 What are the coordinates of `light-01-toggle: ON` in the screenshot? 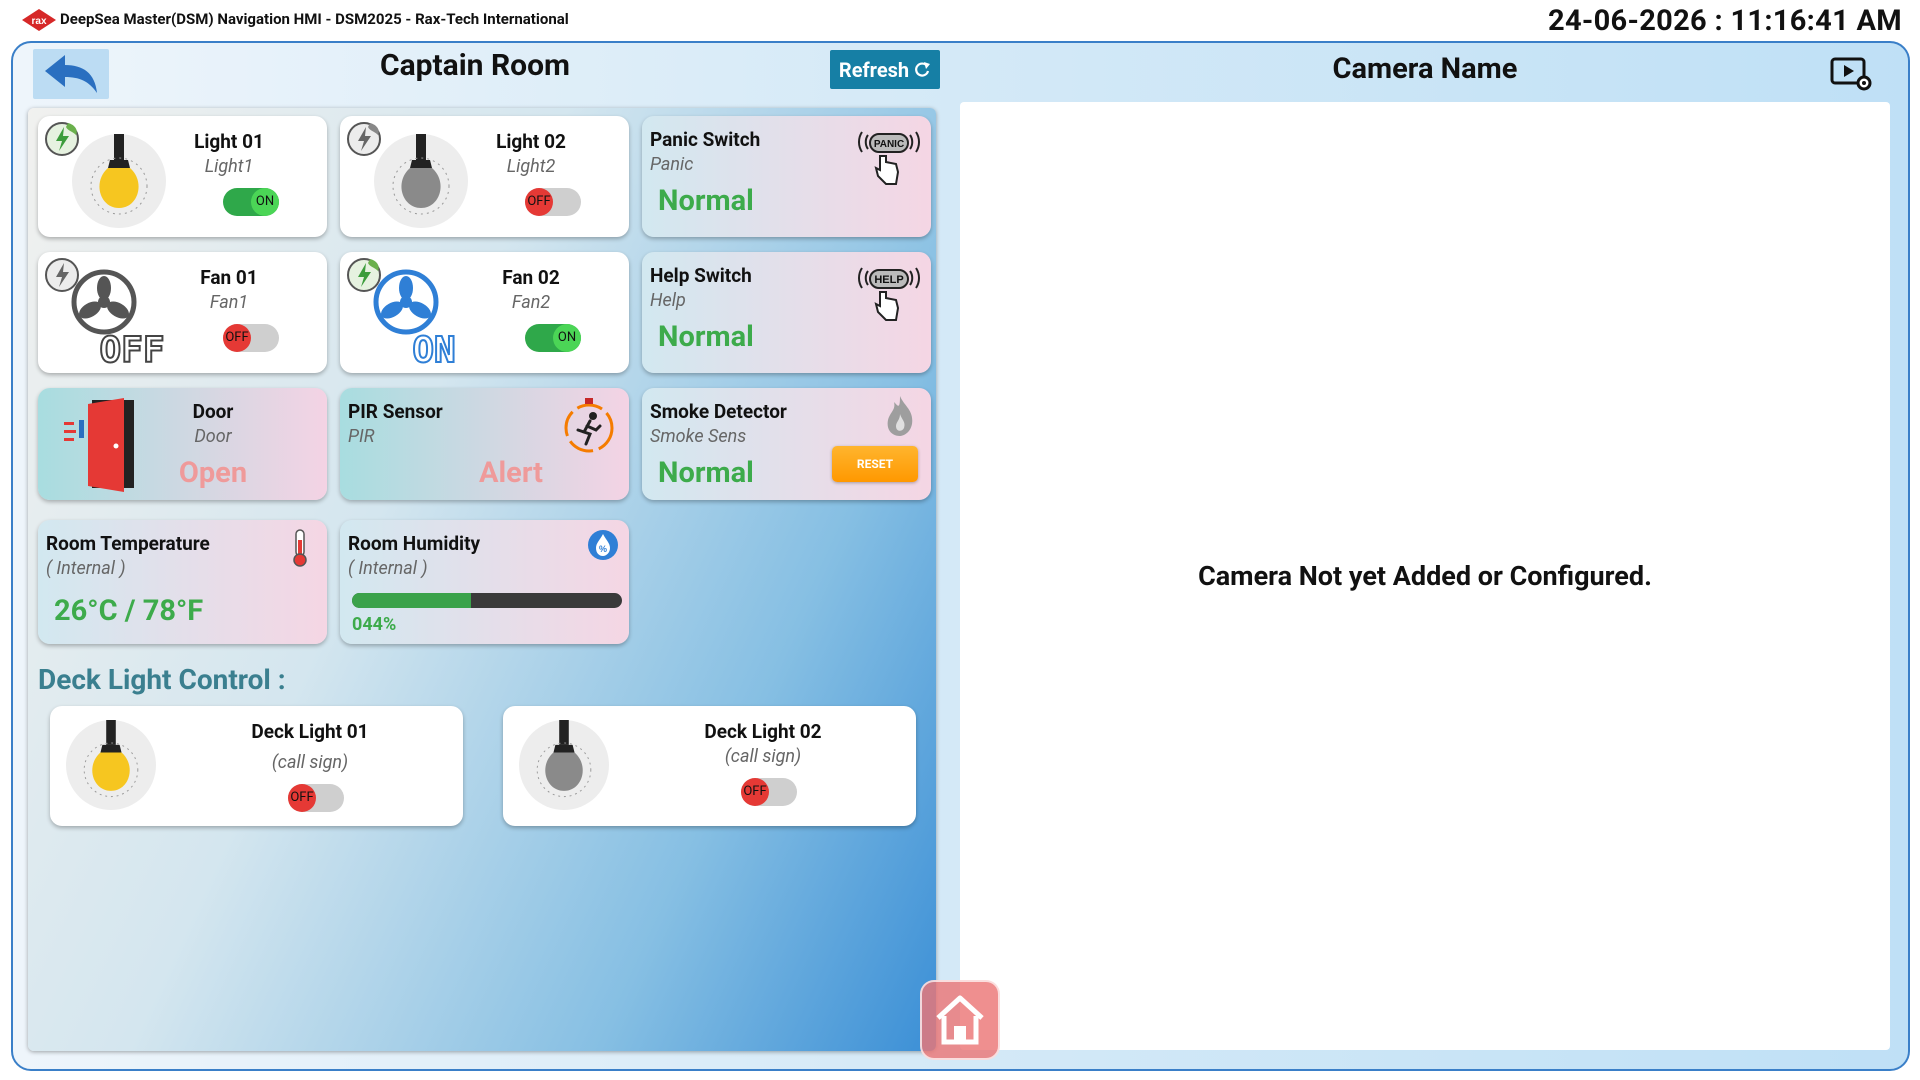 It's located at (251, 202).